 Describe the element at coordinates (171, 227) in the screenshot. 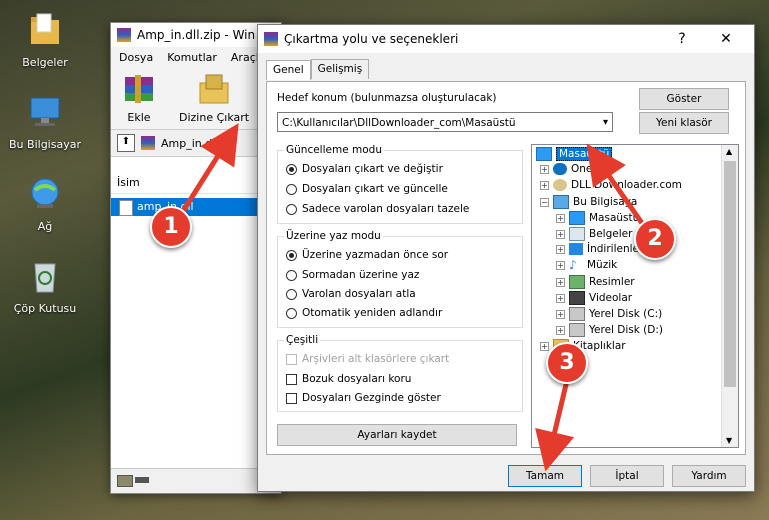

I see `callout-1: 1` at that location.